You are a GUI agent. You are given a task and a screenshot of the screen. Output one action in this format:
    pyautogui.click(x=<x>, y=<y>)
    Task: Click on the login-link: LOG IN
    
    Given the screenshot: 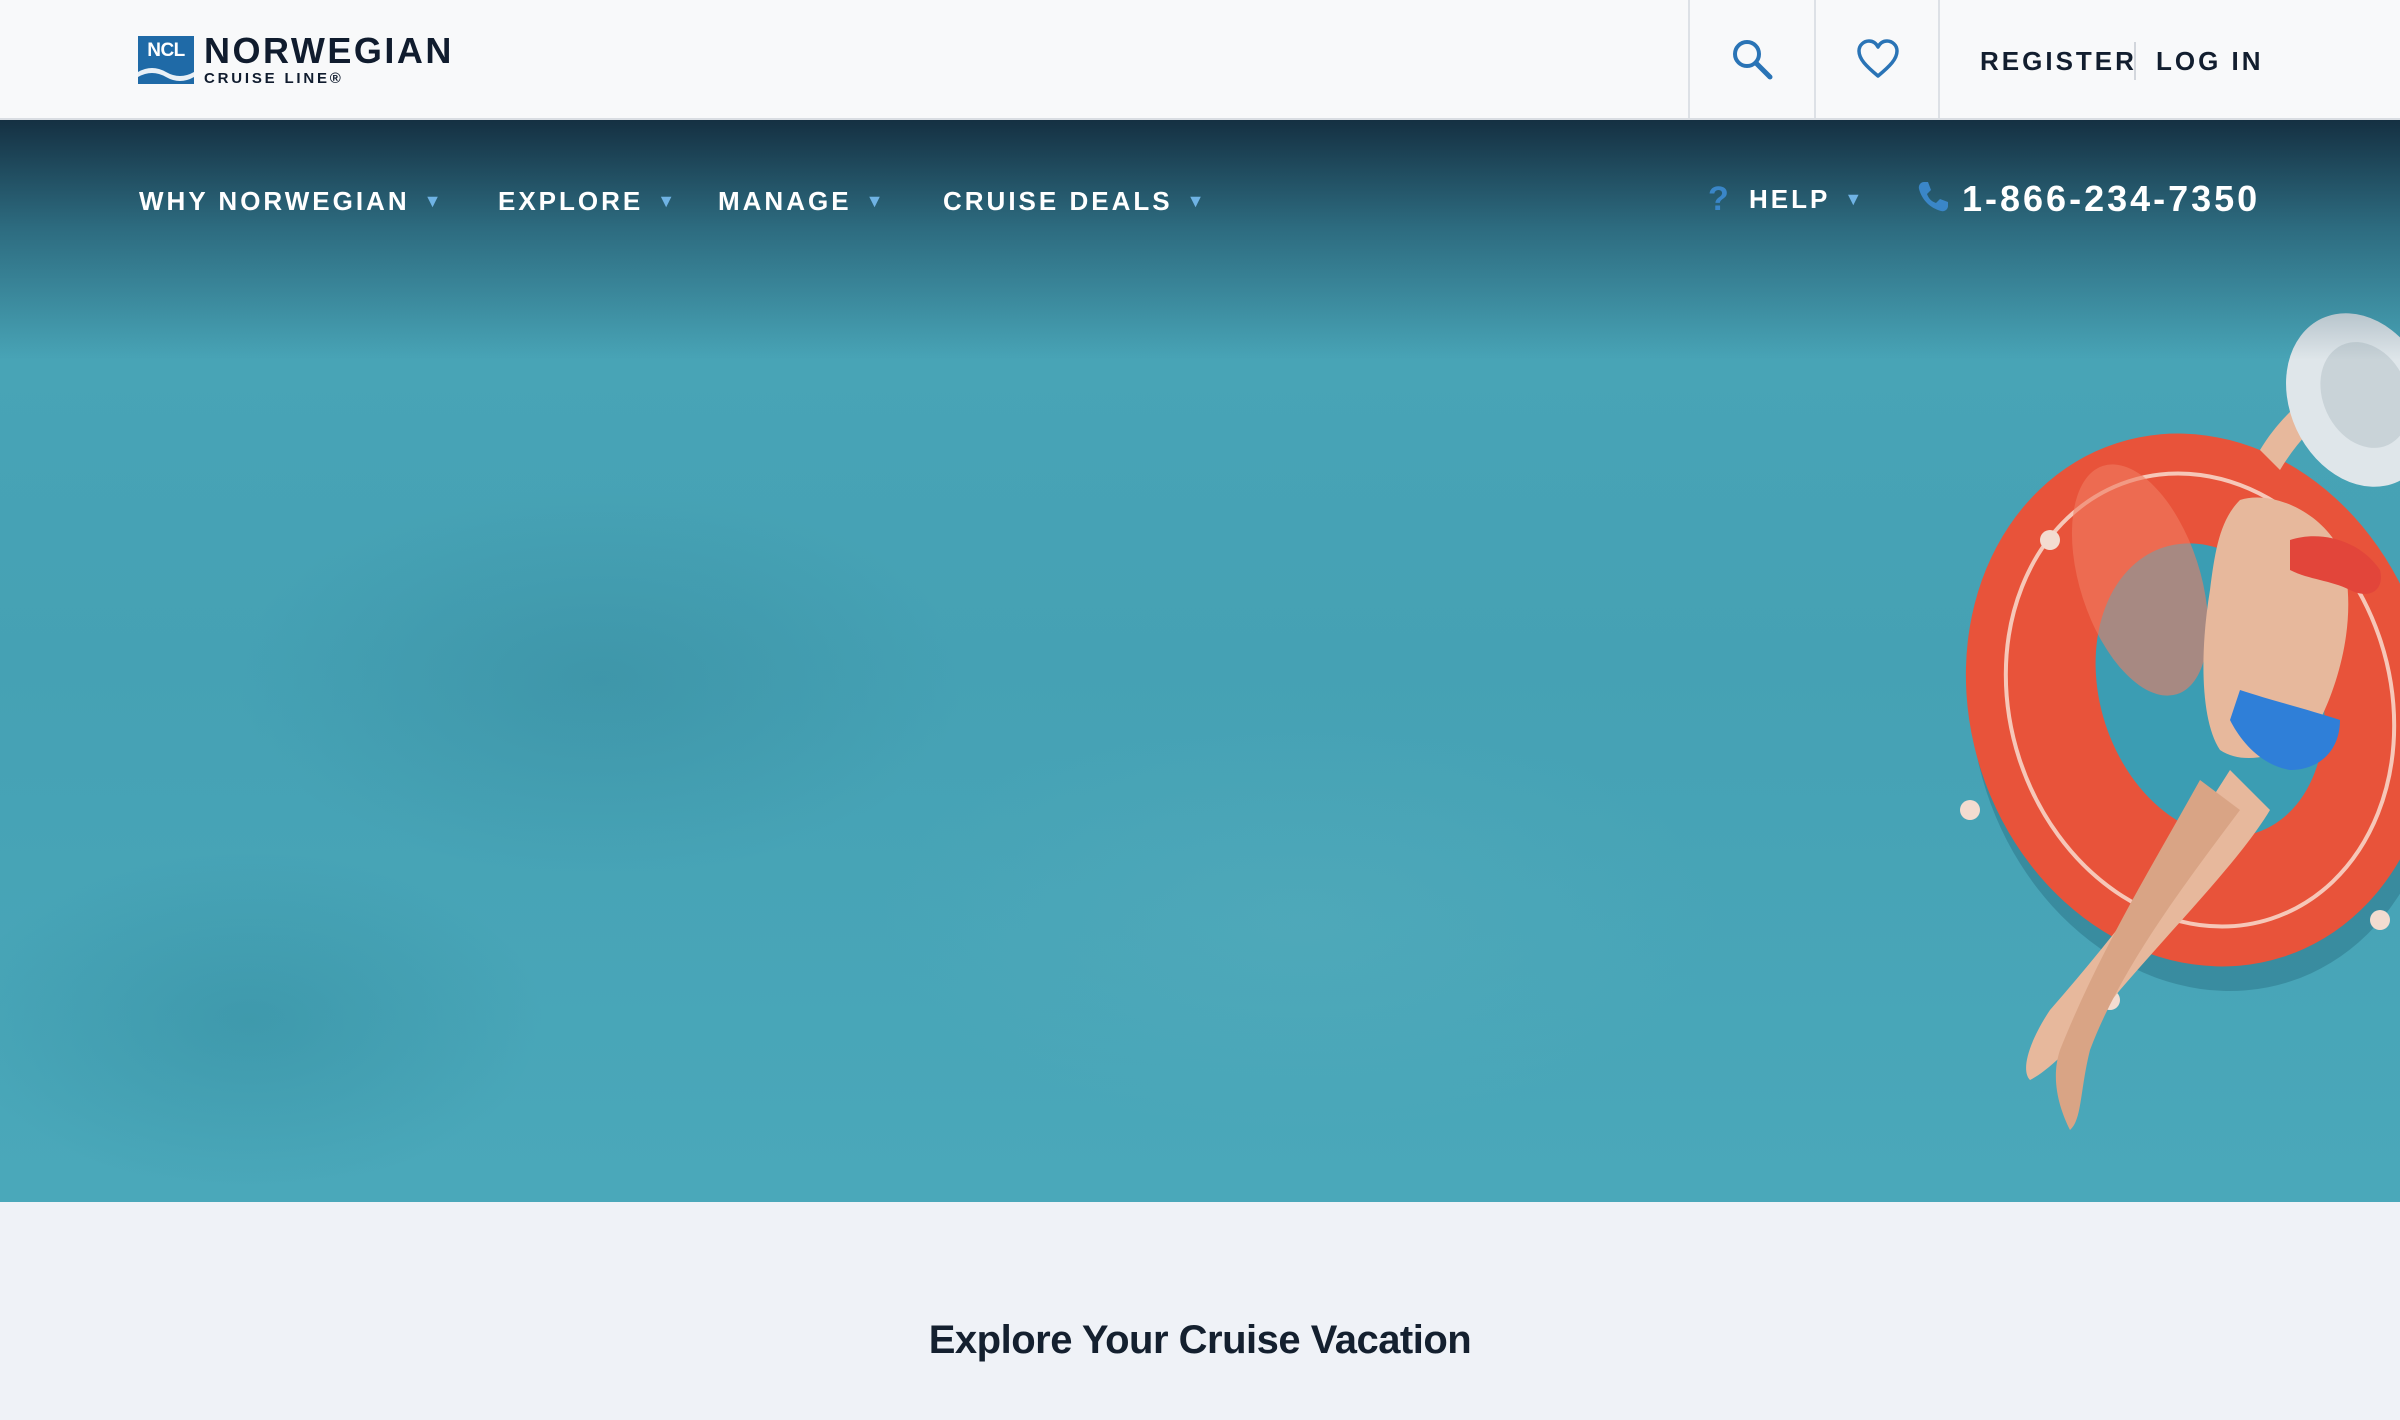 What is the action you would take?
    pyautogui.click(x=2210, y=61)
    